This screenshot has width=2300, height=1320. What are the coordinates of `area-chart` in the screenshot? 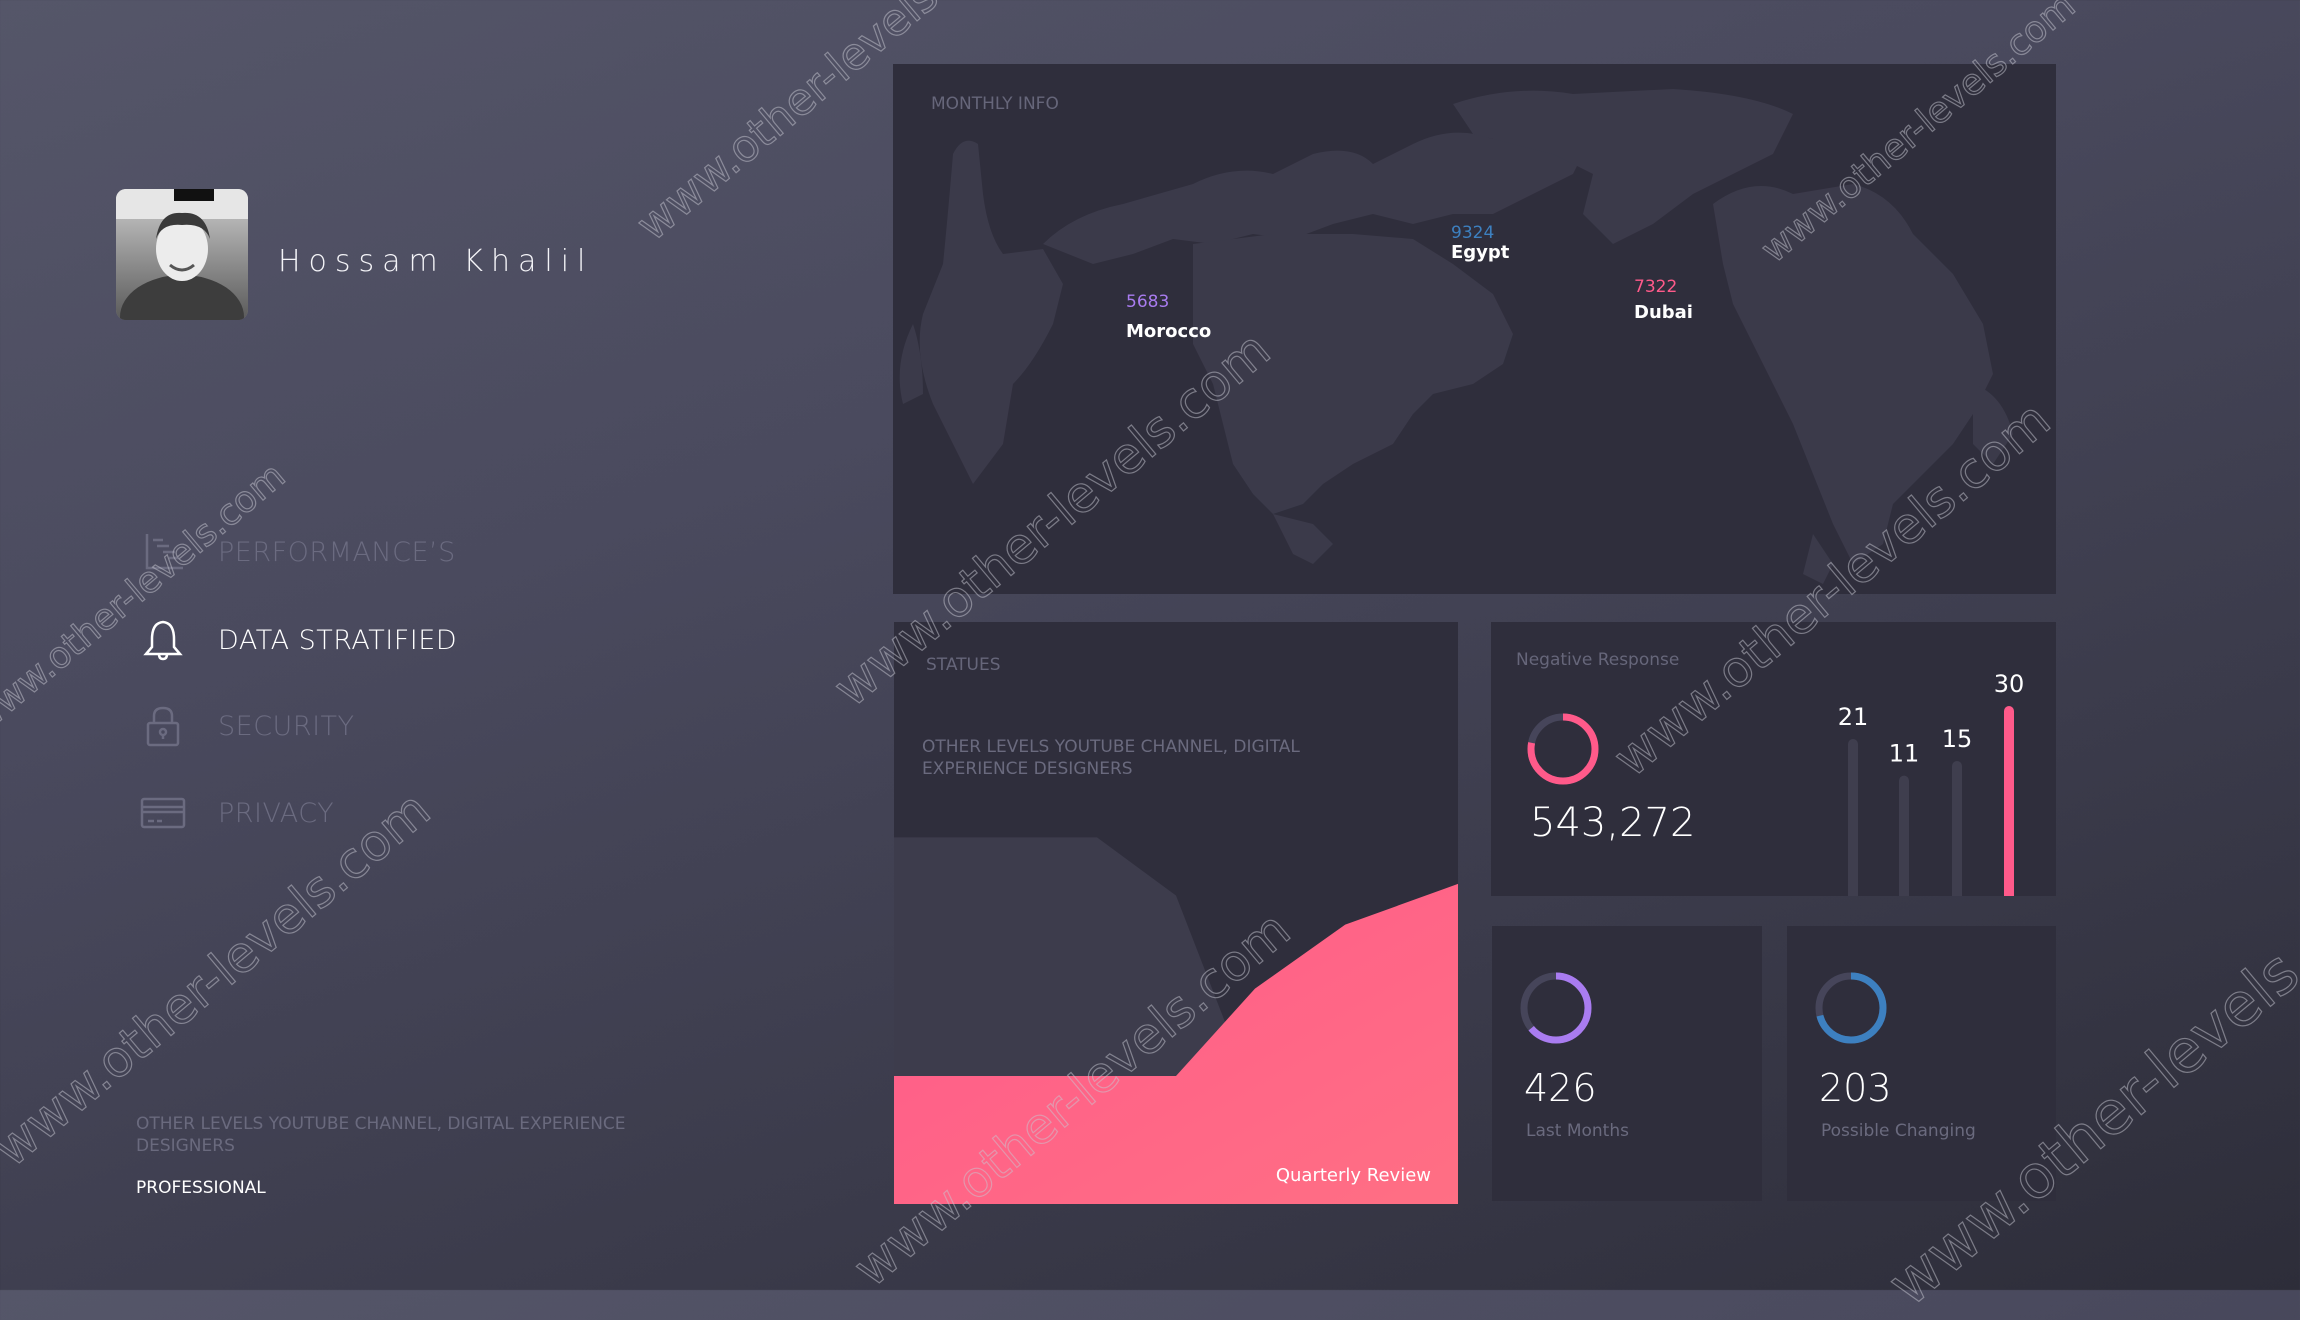 It's located at (1176, 1020).